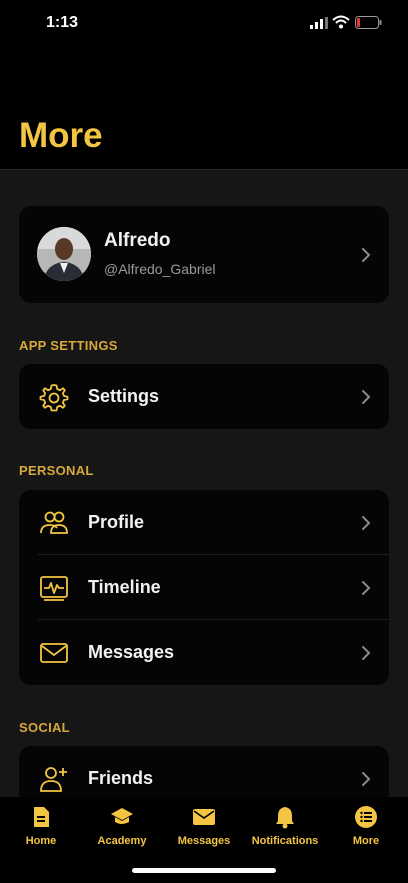 Image resolution: width=408 pixels, height=883 pixels. I want to click on tab-home: Home, so click(41, 826).